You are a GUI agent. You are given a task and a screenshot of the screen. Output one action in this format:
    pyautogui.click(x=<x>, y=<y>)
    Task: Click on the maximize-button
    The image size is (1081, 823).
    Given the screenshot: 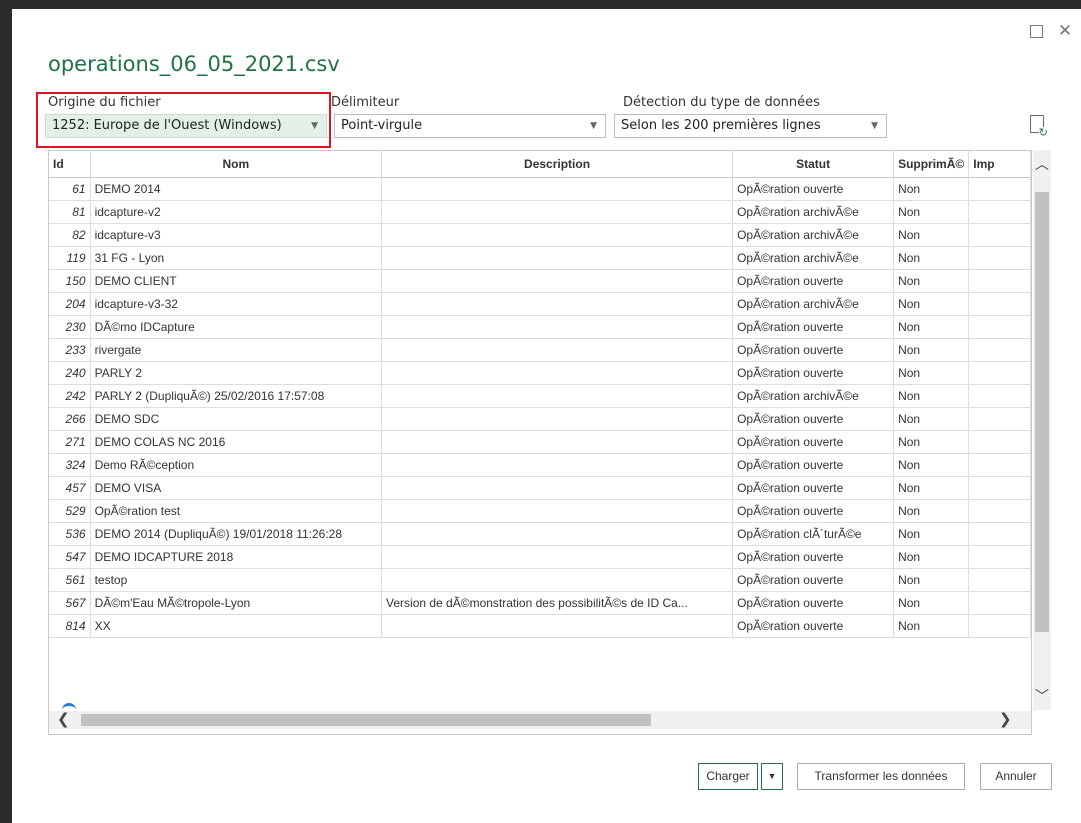 What is the action you would take?
    pyautogui.click(x=1036, y=31)
    